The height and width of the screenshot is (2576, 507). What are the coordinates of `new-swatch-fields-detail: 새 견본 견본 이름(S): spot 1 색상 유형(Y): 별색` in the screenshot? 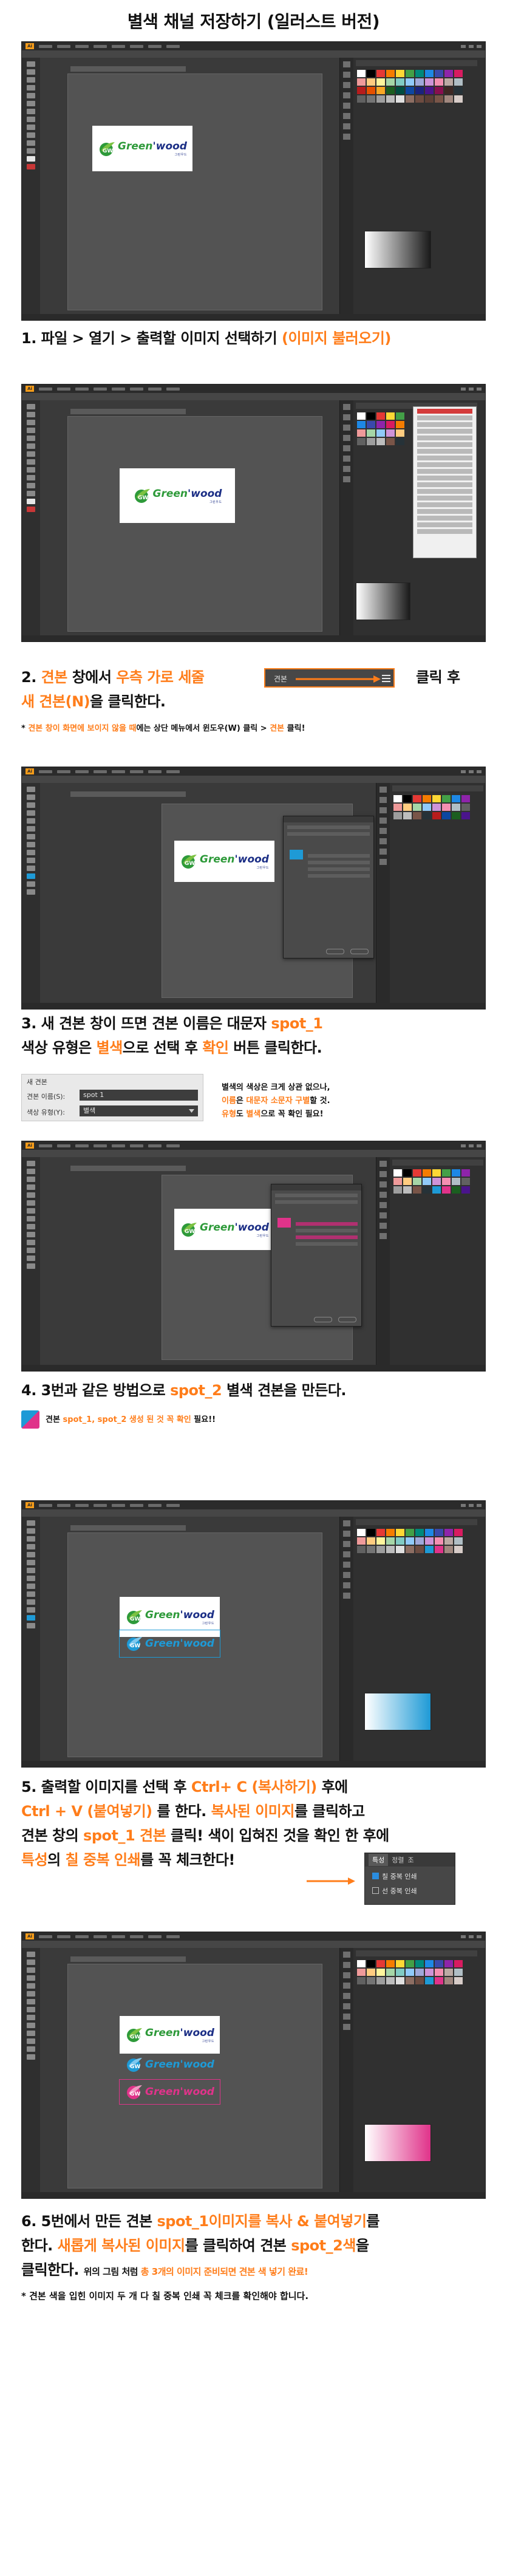 It's located at (112, 1097).